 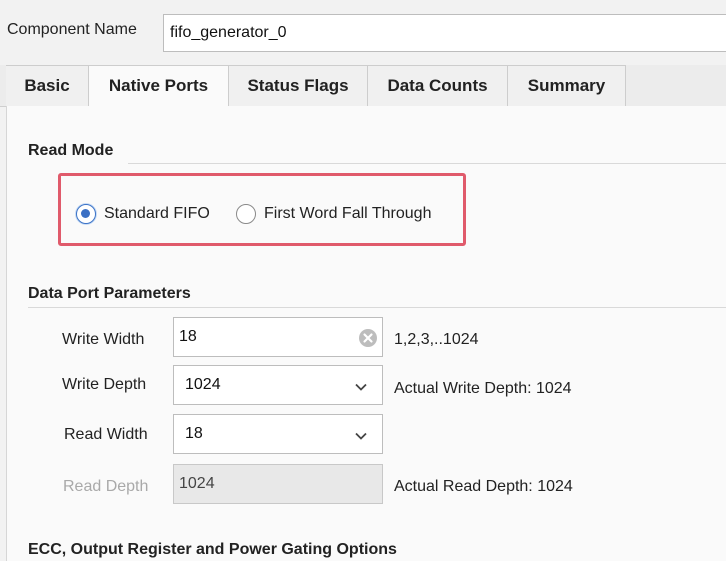 I want to click on tab-data-counts: Data Counts, so click(x=438, y=85).